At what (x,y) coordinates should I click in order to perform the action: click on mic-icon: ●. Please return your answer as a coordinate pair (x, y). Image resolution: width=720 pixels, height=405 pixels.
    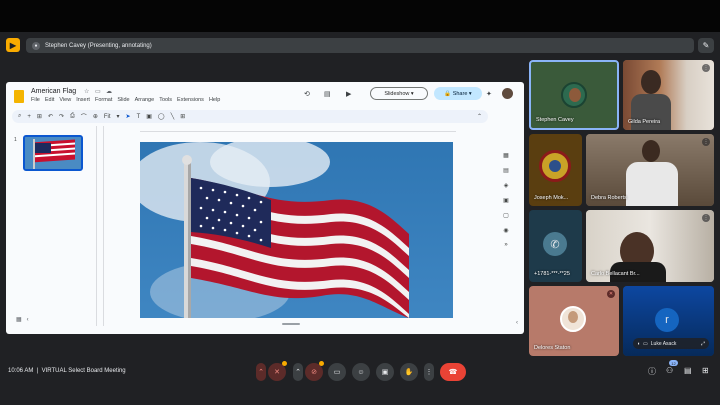
    Looking at the image, I should click on (36, 45).